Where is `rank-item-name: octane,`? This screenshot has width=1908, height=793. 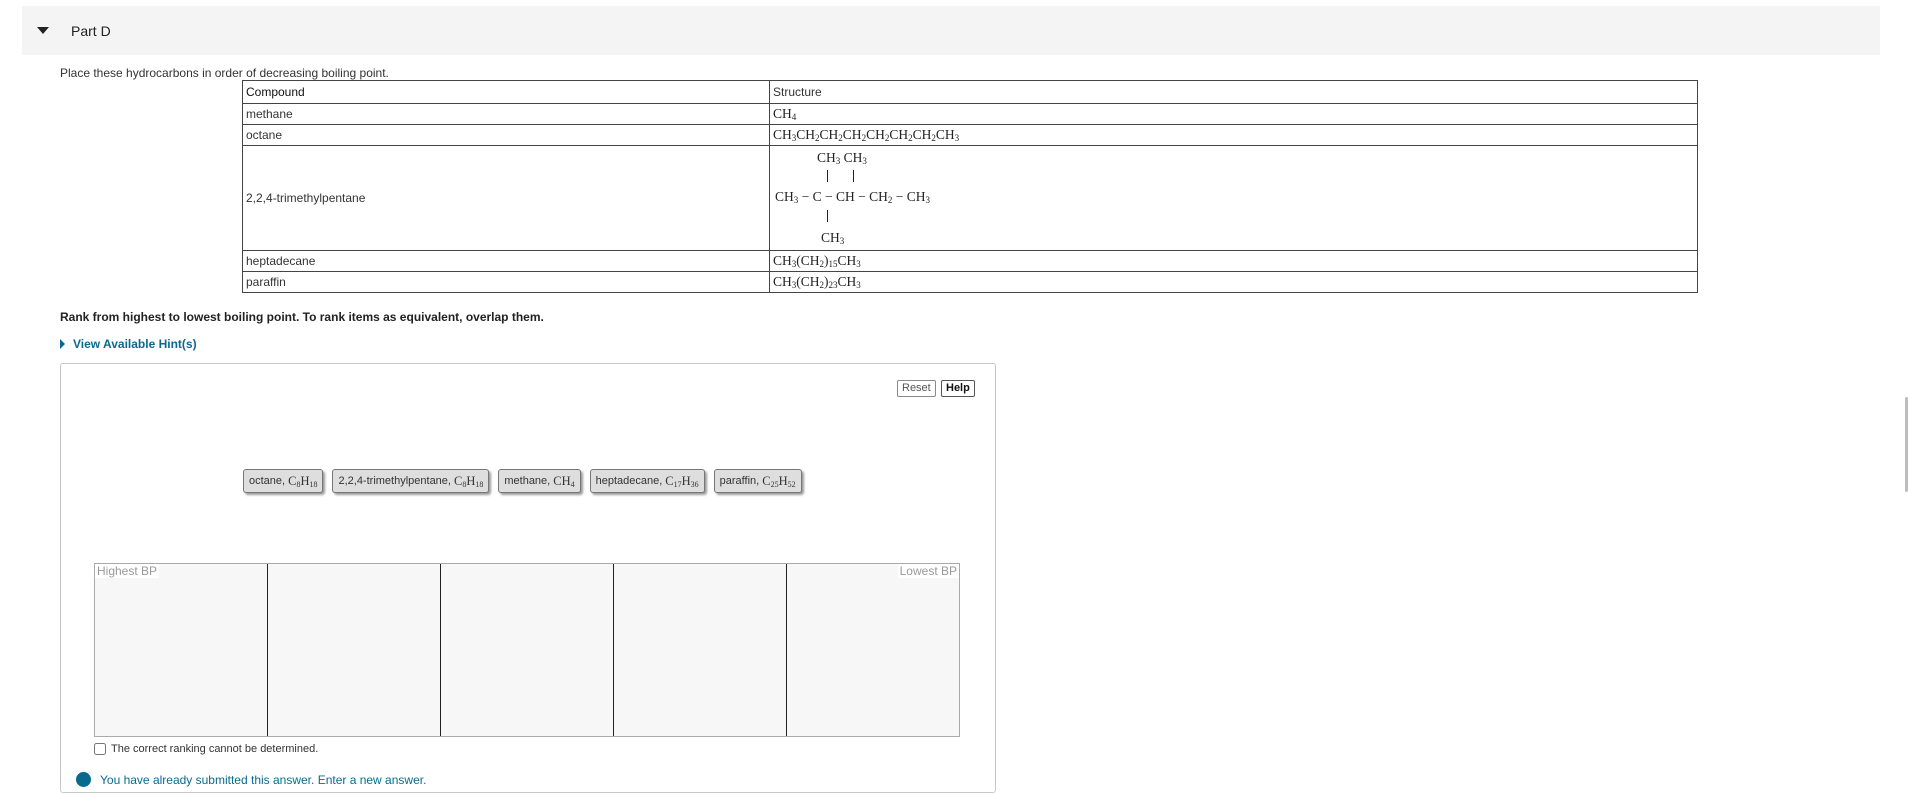
rank-item-name: octane, is located at coordinates (267, 481).